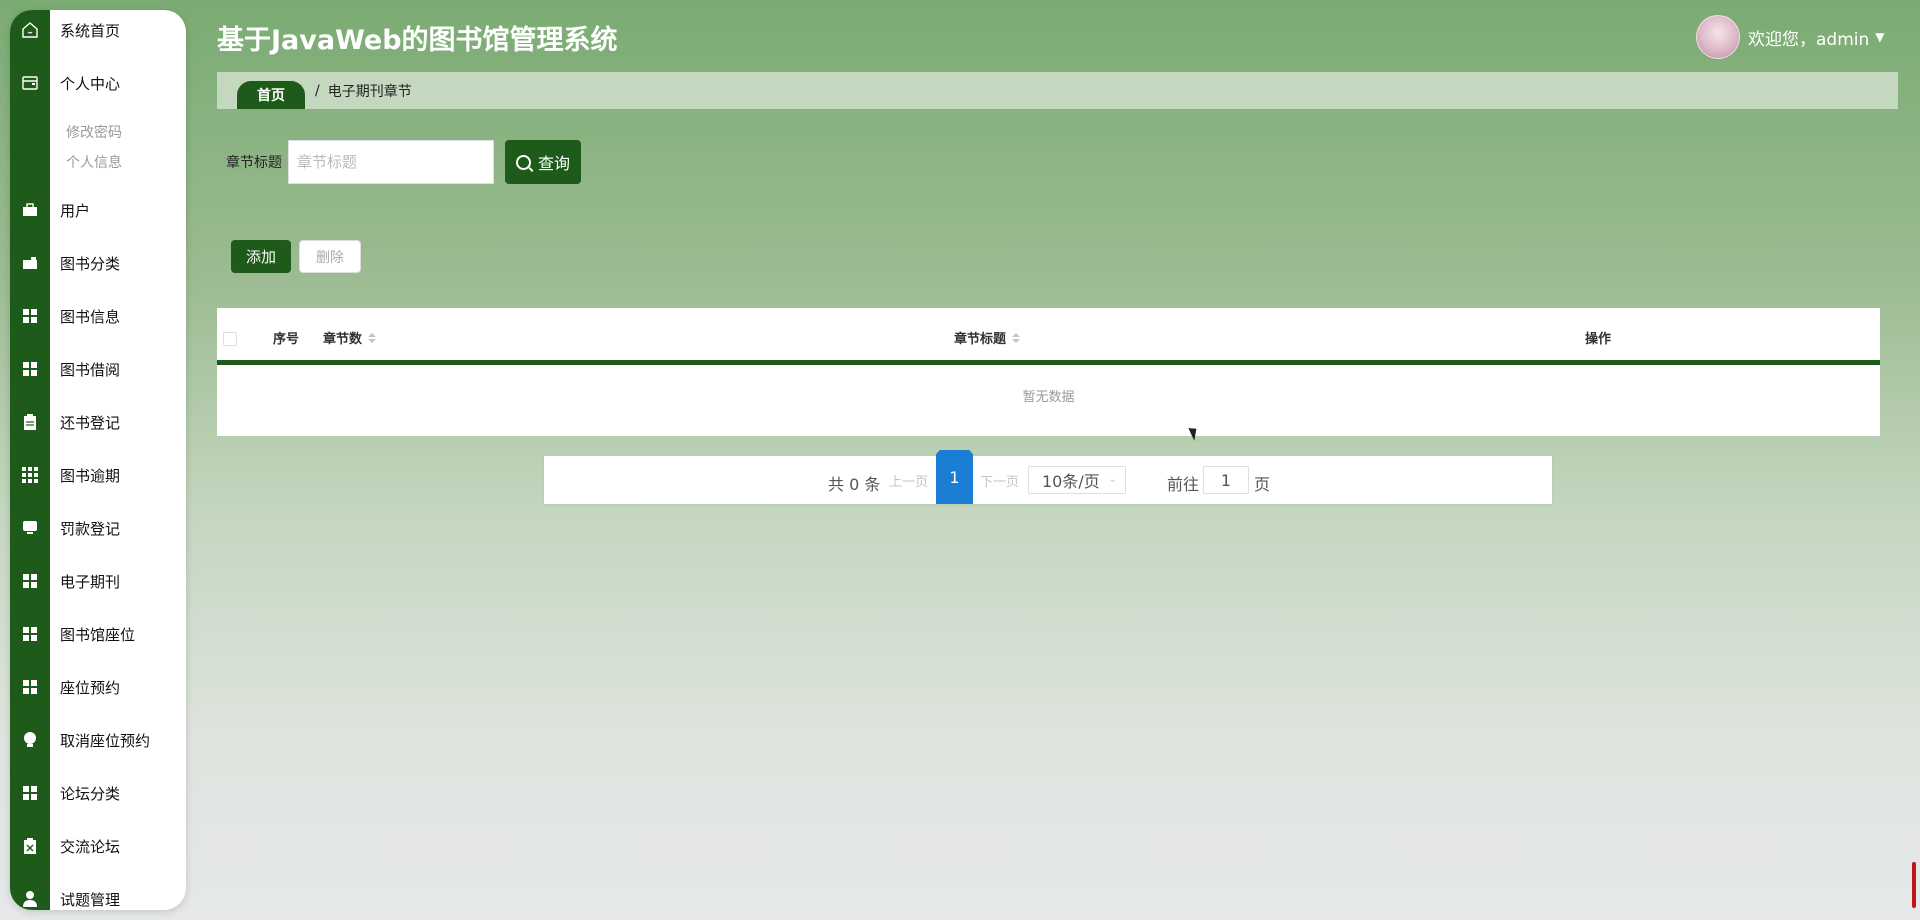  I want to click on breadcrumb: 首页 / 电子期刊章节, so click(1057, 90).